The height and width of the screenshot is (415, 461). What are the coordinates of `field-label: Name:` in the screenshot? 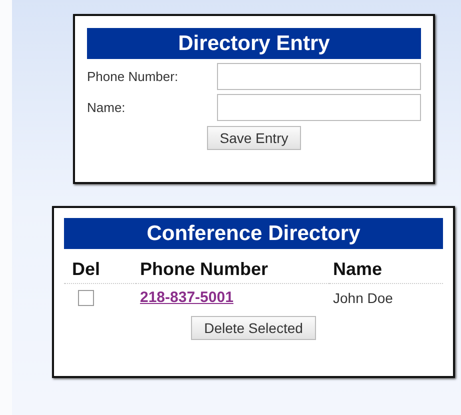 It's located at (106, 107).